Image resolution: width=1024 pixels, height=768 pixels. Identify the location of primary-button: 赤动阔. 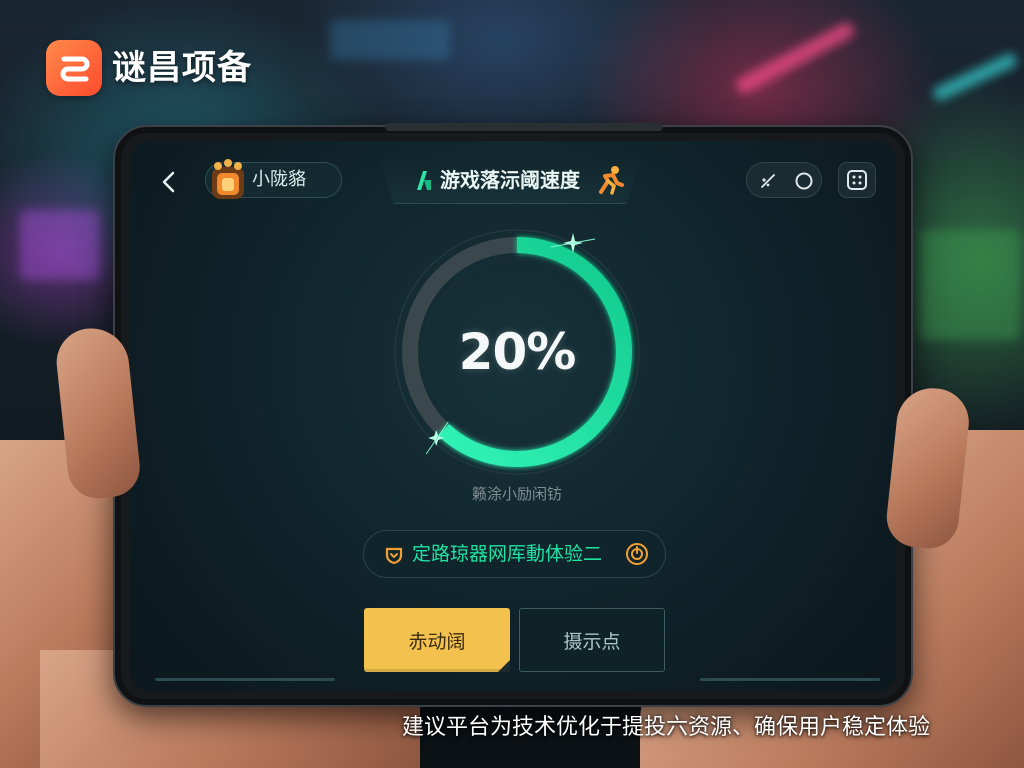
(437, 640).